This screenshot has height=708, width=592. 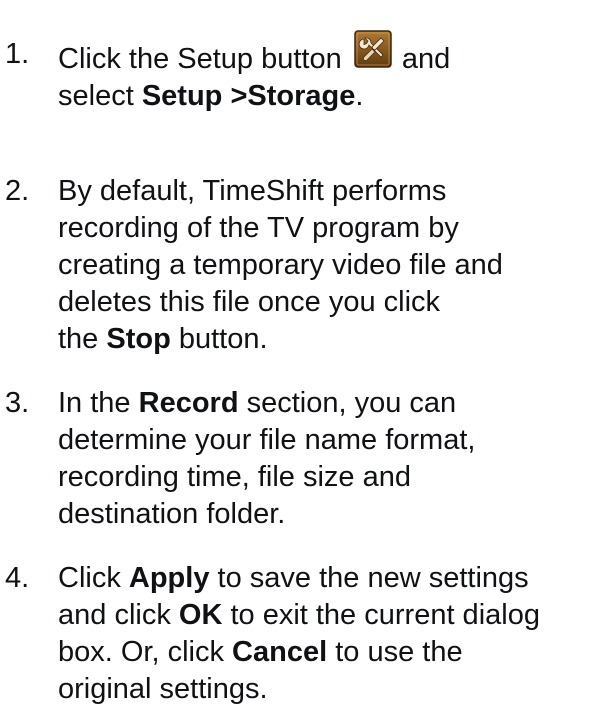 I want to click on step-text-segment: to save the new settings, so click(x=369, y=578).